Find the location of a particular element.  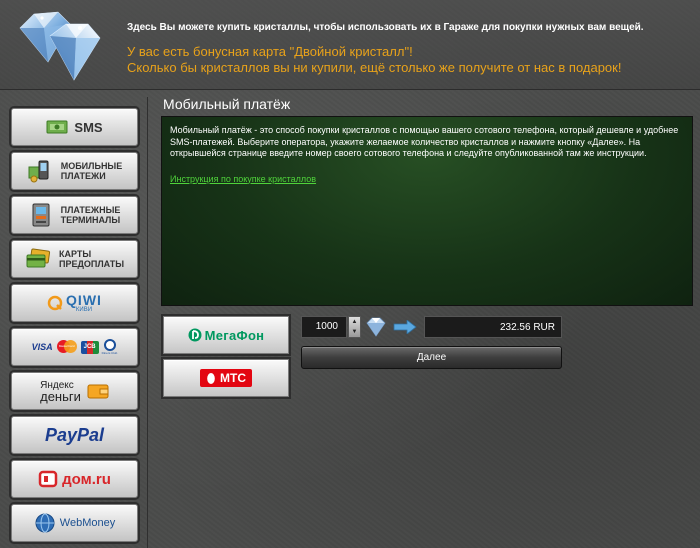

stepper-up-icon: ▲ is located at coordinates (355, 322).